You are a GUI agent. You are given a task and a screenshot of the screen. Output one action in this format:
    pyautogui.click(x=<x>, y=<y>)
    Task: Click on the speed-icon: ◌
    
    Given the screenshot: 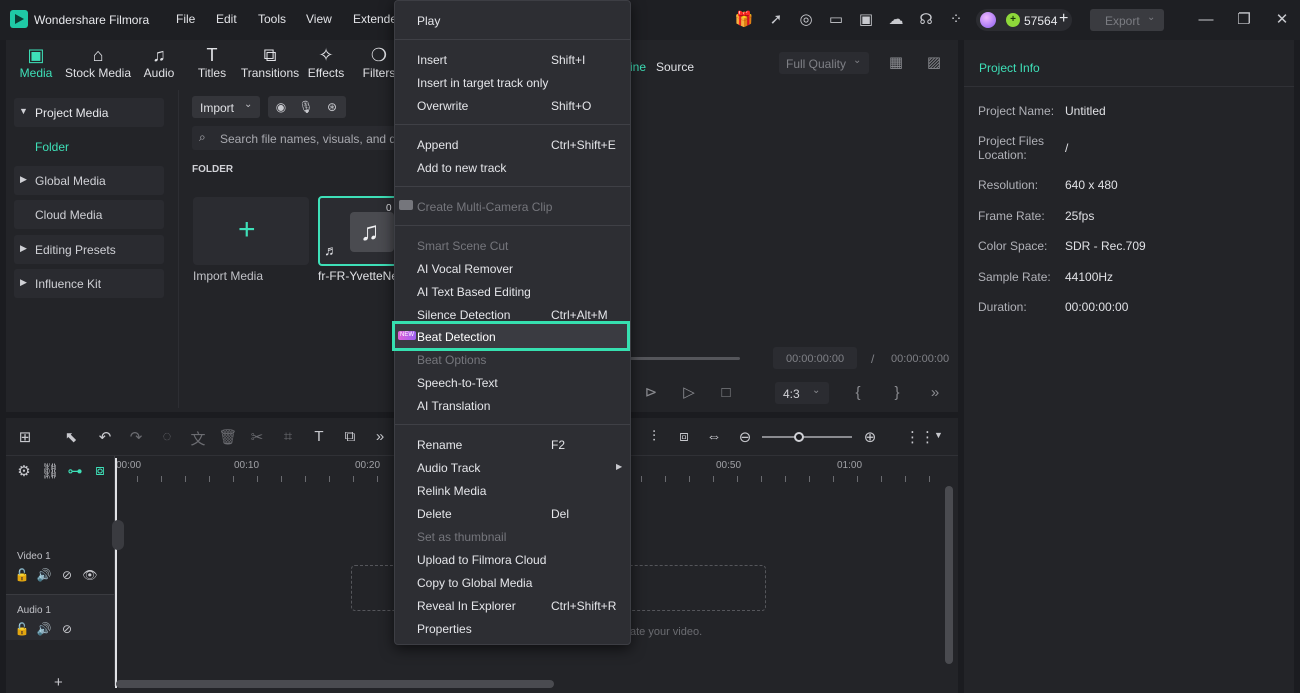 What is the action you would take?
    pyautogui.click(x=167, y=436)
    